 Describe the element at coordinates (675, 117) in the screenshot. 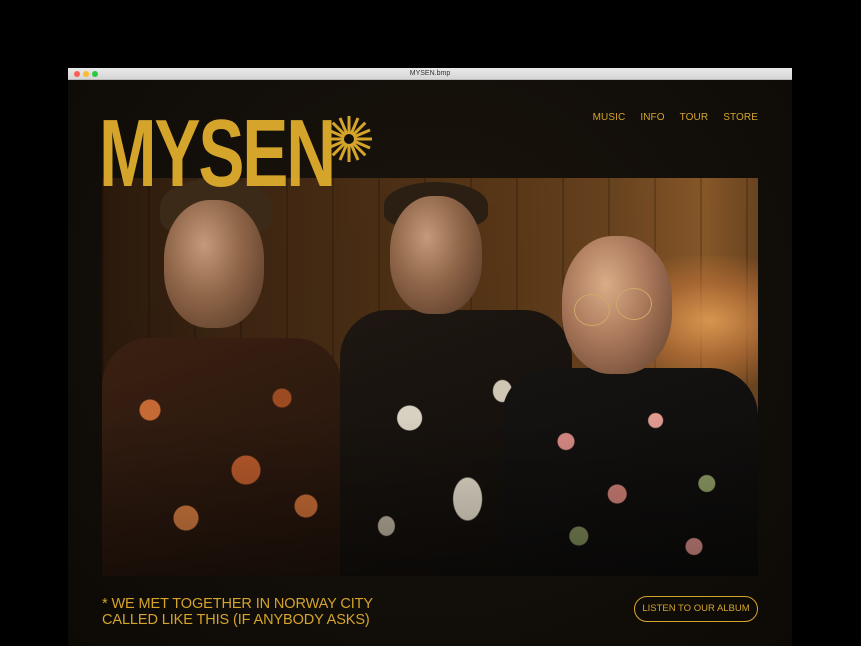

I see `main-nav: MUSIC INFO TOUR STORE` at that location.